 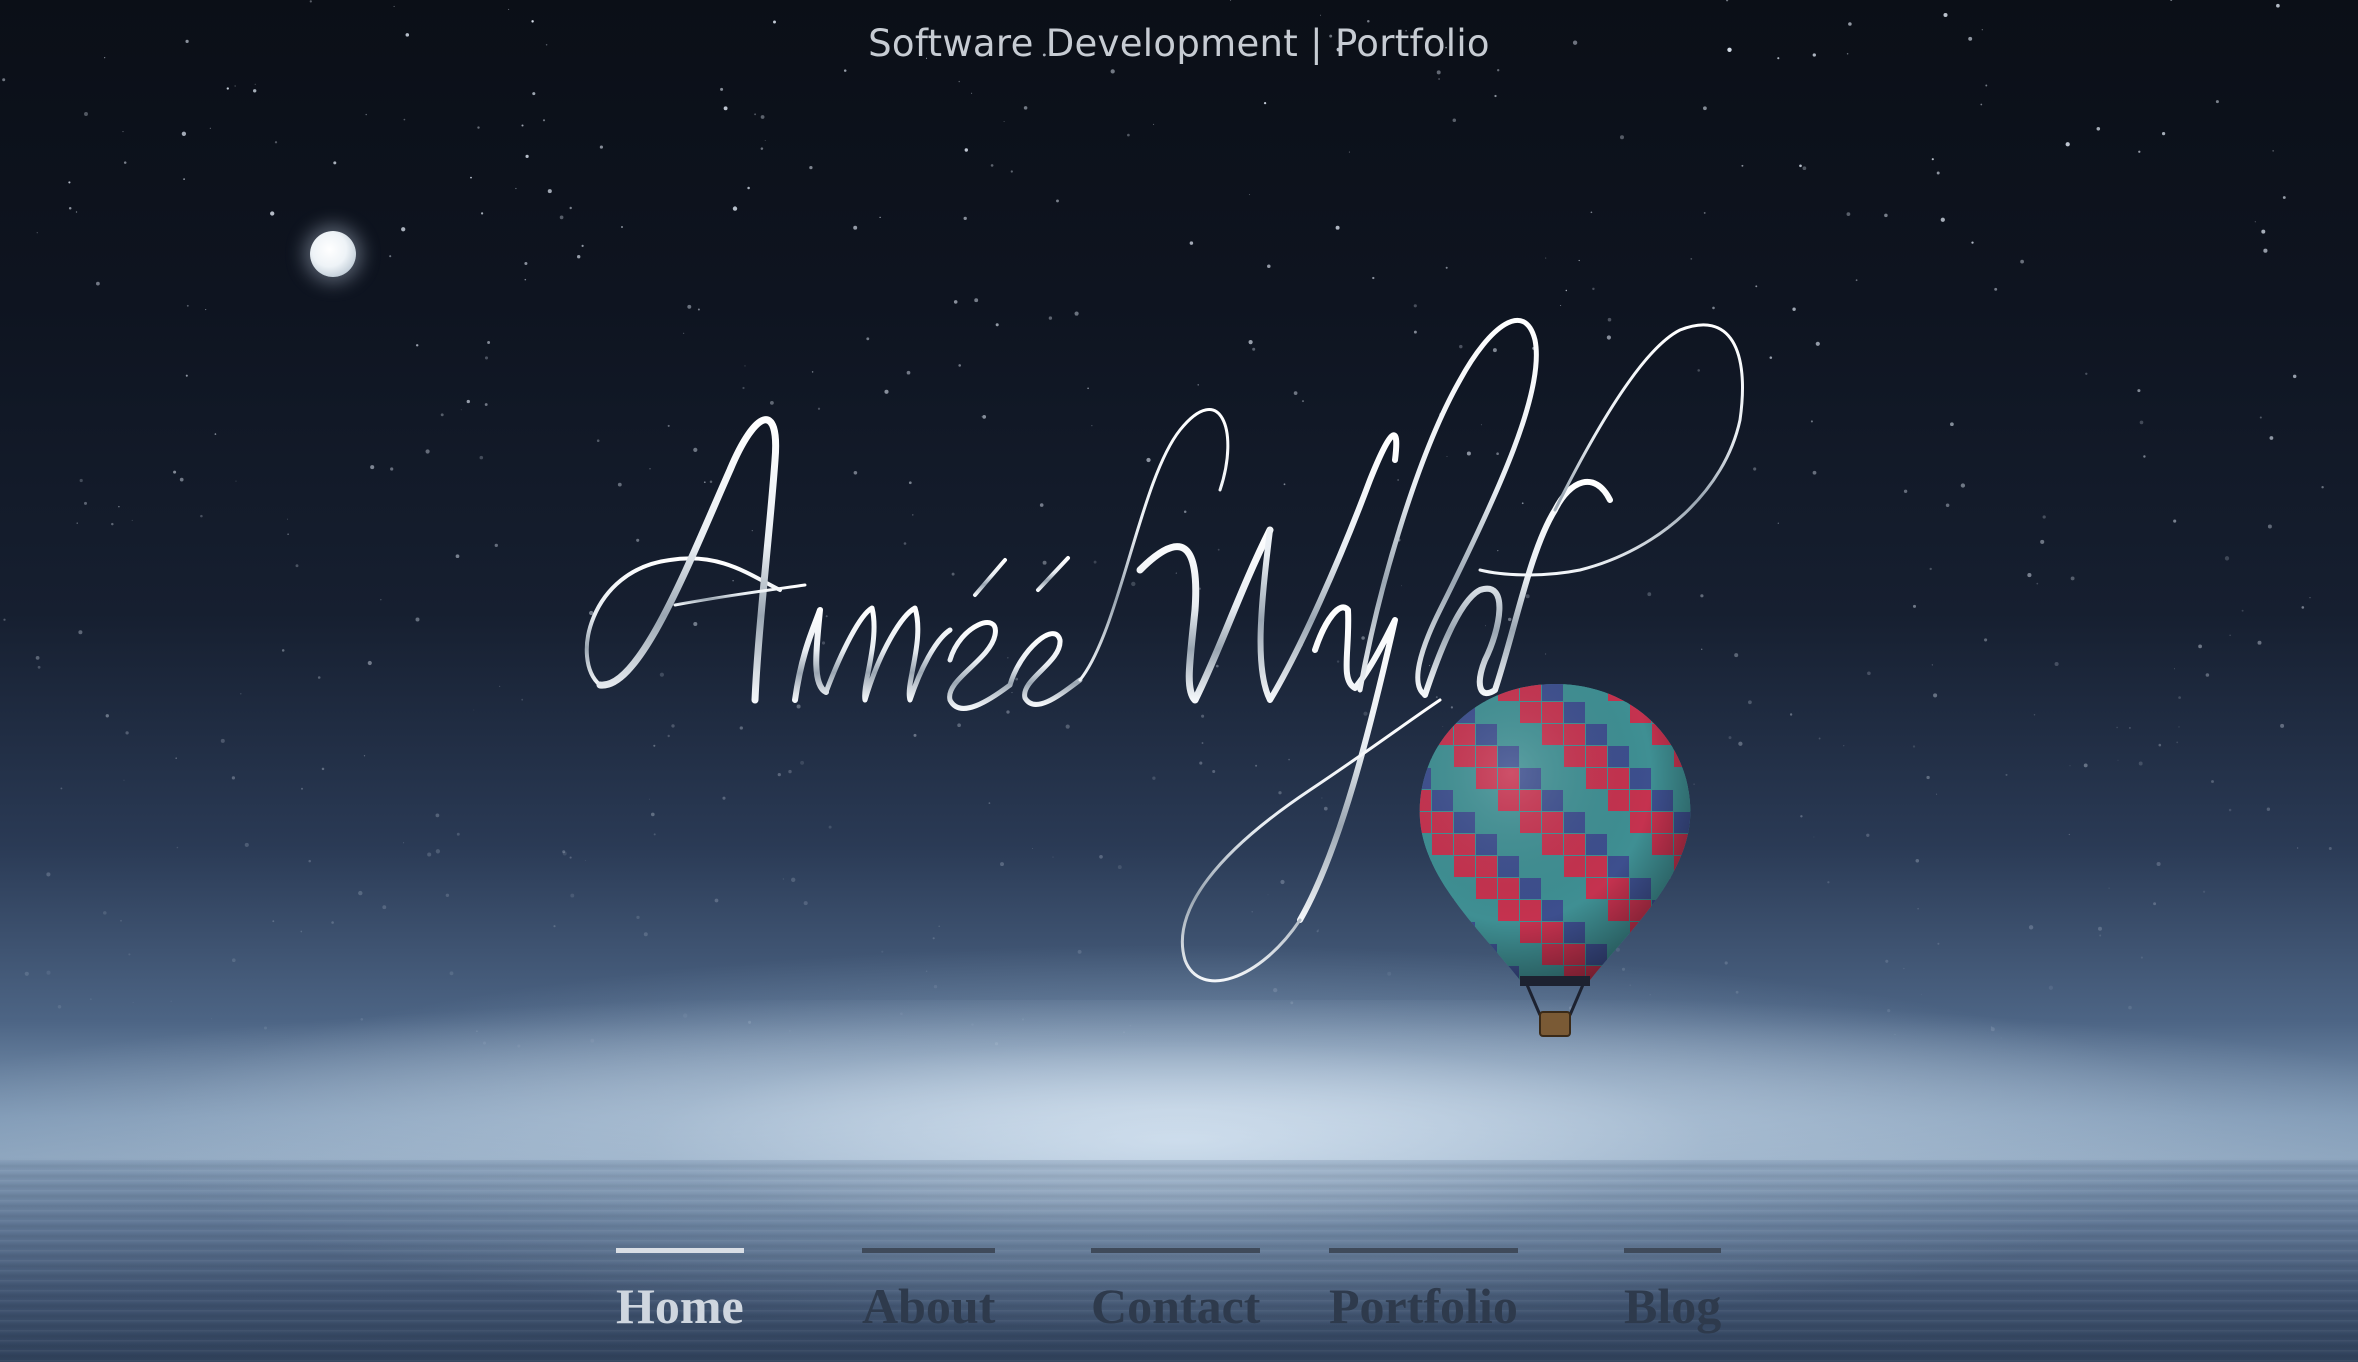 I want to click on nav-home: Home, so click(x=680, y=1289).